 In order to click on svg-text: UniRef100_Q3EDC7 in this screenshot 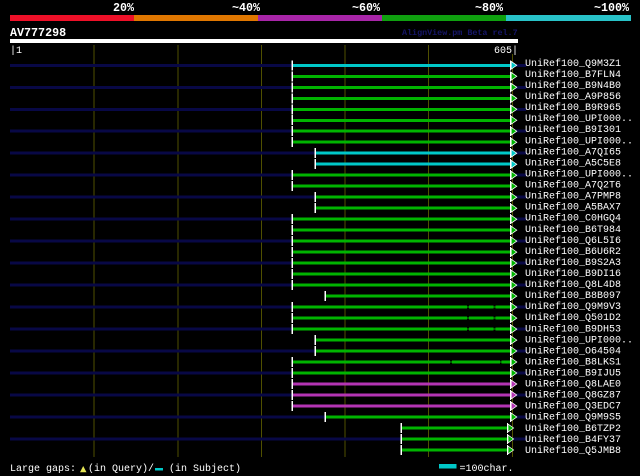, I will do `click(573, 407)`.